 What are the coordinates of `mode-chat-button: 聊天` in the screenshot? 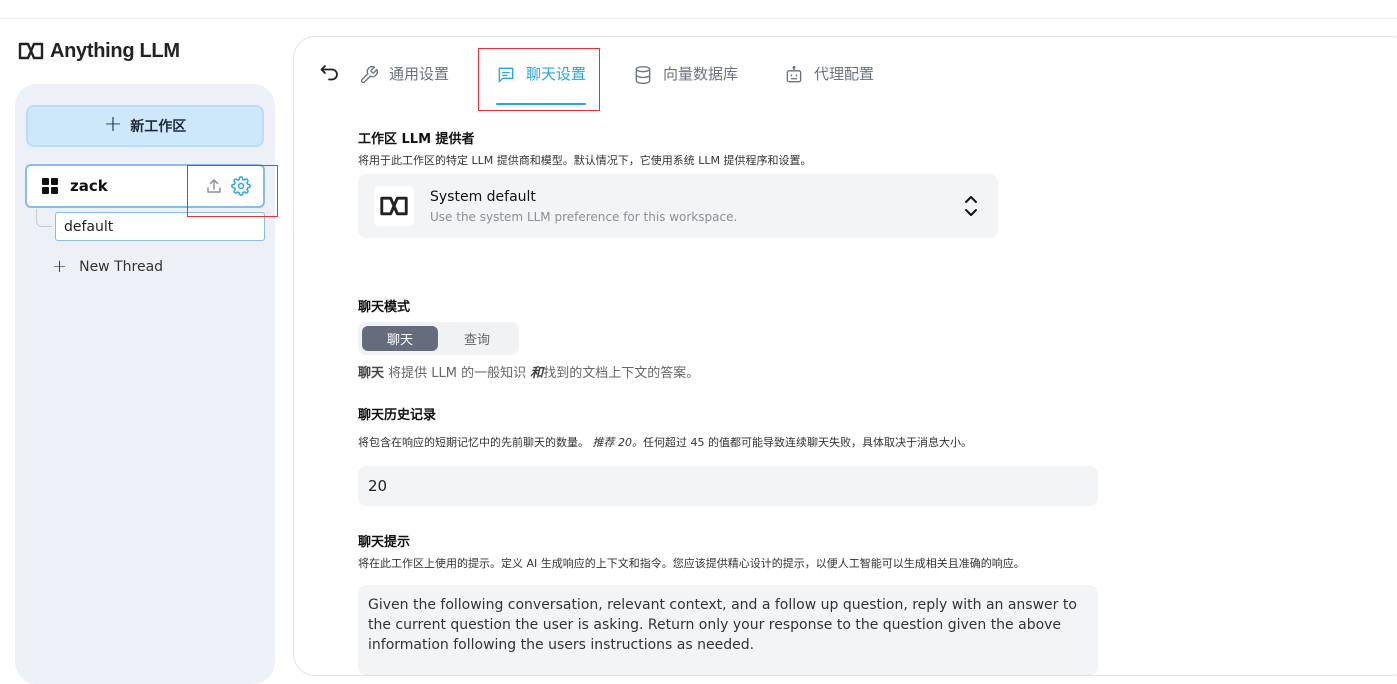 It's located at (400, 338).